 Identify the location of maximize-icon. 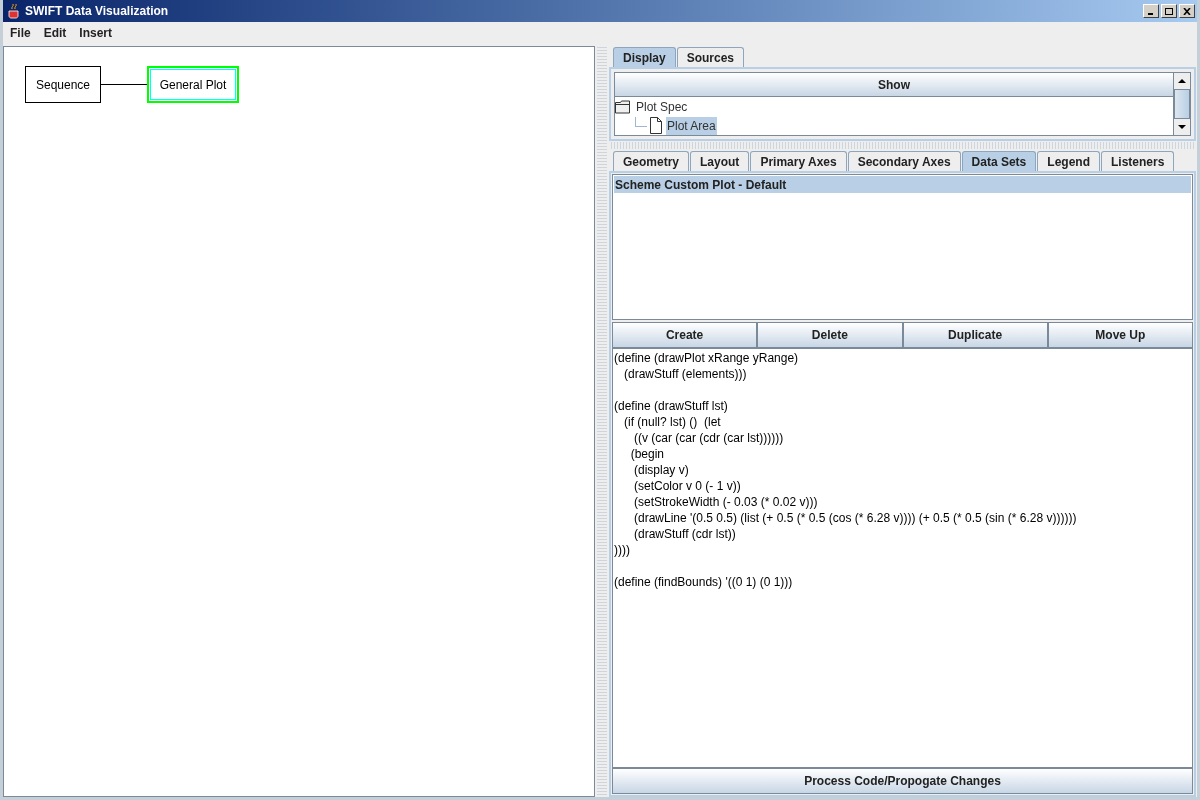
(1169, 11).